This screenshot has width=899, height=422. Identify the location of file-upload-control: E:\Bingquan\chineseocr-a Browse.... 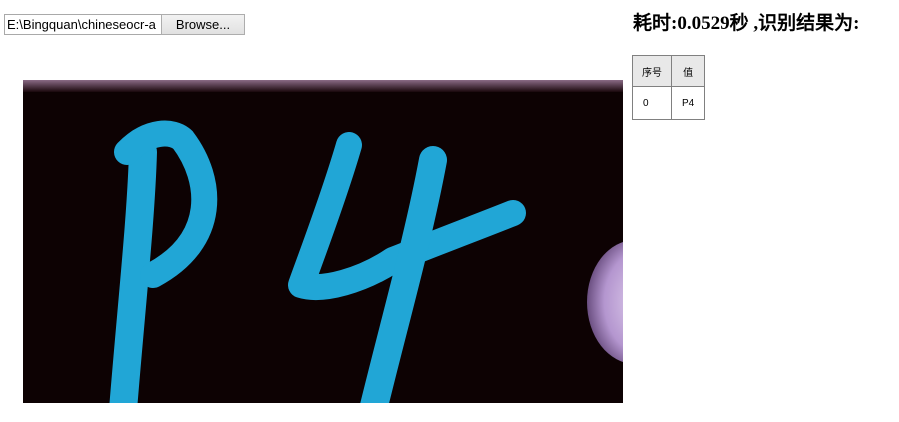
(124, 24).